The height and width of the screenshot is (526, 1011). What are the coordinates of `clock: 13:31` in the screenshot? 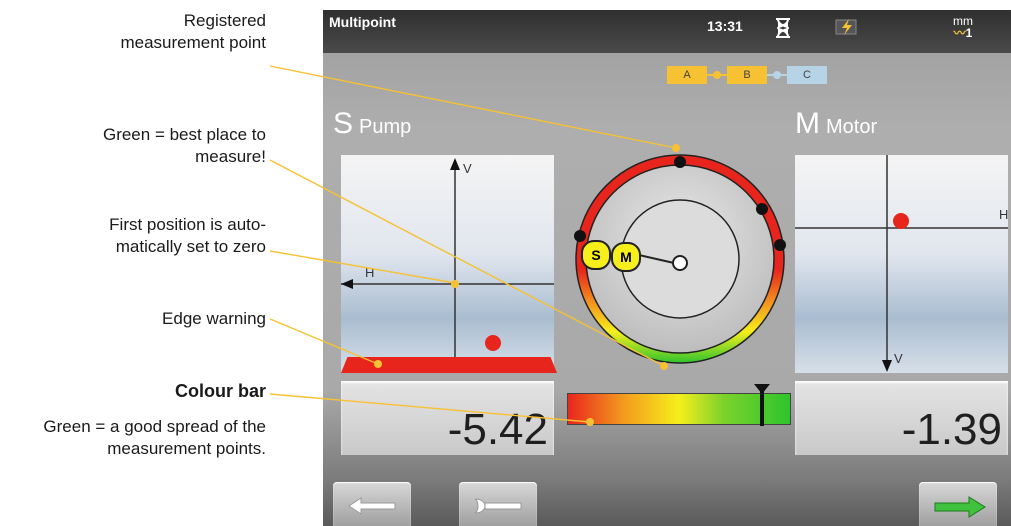 It's located at (725, 26).